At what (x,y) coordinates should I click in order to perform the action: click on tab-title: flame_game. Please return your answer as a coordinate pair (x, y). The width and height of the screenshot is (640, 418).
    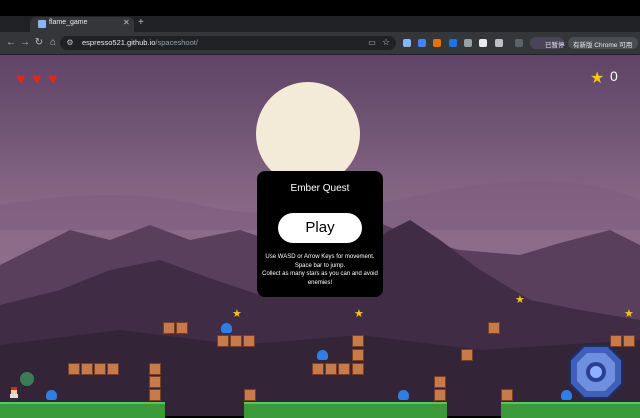
    Looking at the image, I should click on (68, 22).